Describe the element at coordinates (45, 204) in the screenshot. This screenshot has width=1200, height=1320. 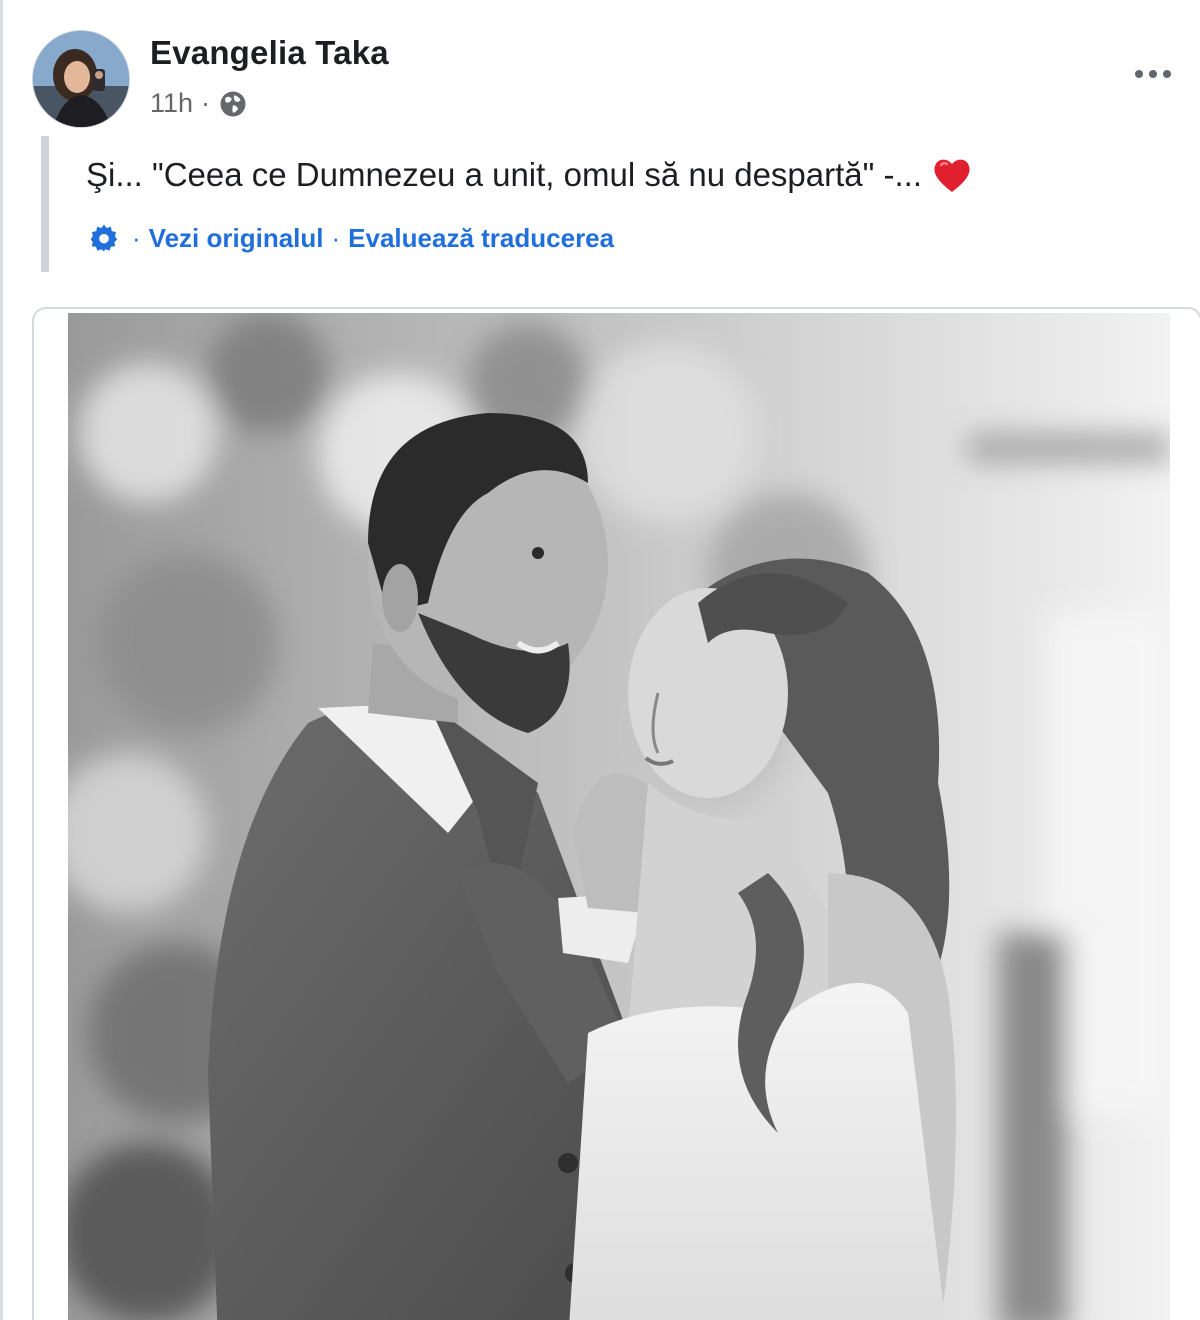
I see `translation-quote-bar` at that location.